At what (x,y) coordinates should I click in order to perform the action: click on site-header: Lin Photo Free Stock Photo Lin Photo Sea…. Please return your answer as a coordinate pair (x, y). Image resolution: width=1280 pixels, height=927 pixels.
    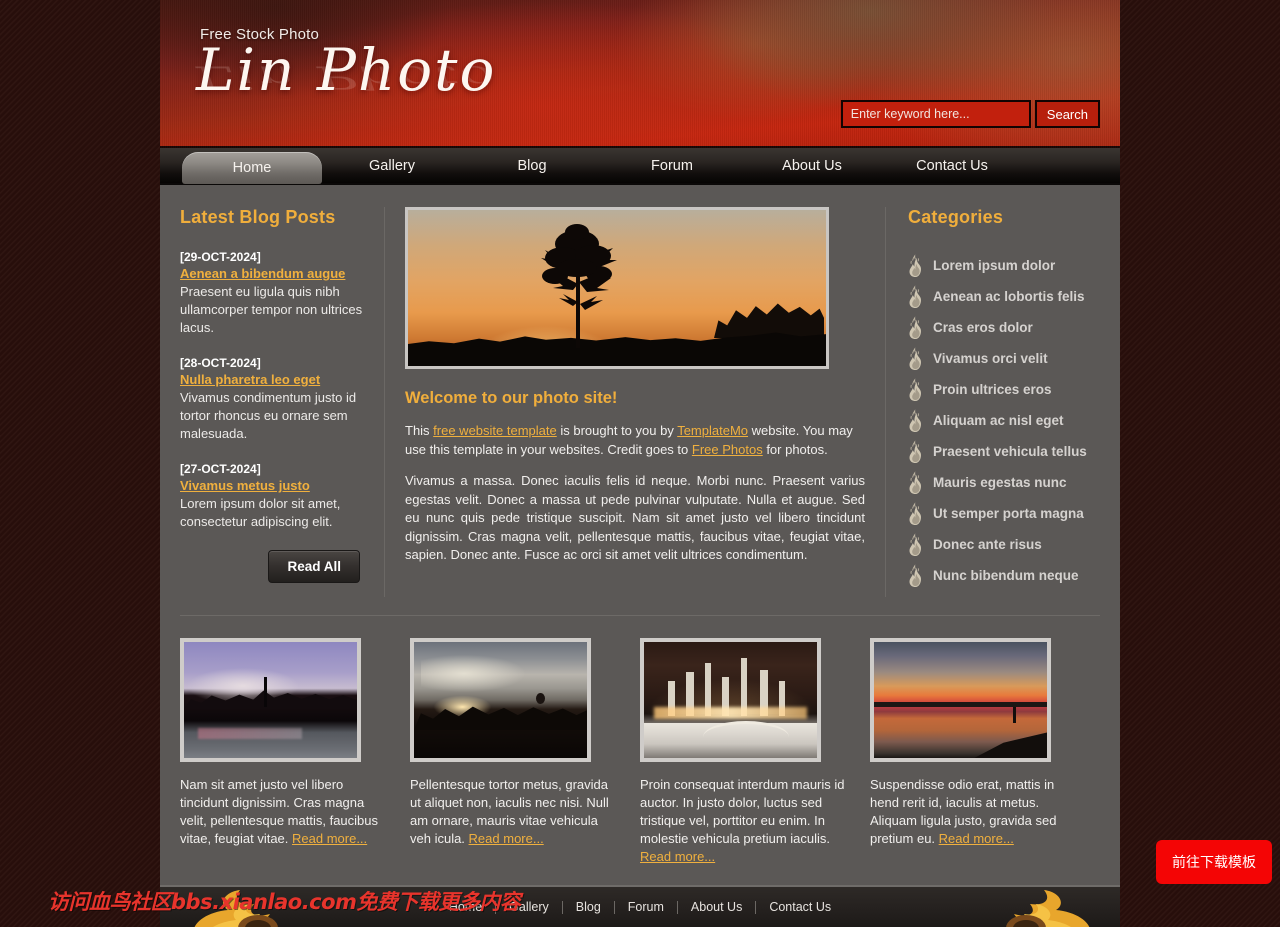
    Looking at the image, I should click on (640, 74).